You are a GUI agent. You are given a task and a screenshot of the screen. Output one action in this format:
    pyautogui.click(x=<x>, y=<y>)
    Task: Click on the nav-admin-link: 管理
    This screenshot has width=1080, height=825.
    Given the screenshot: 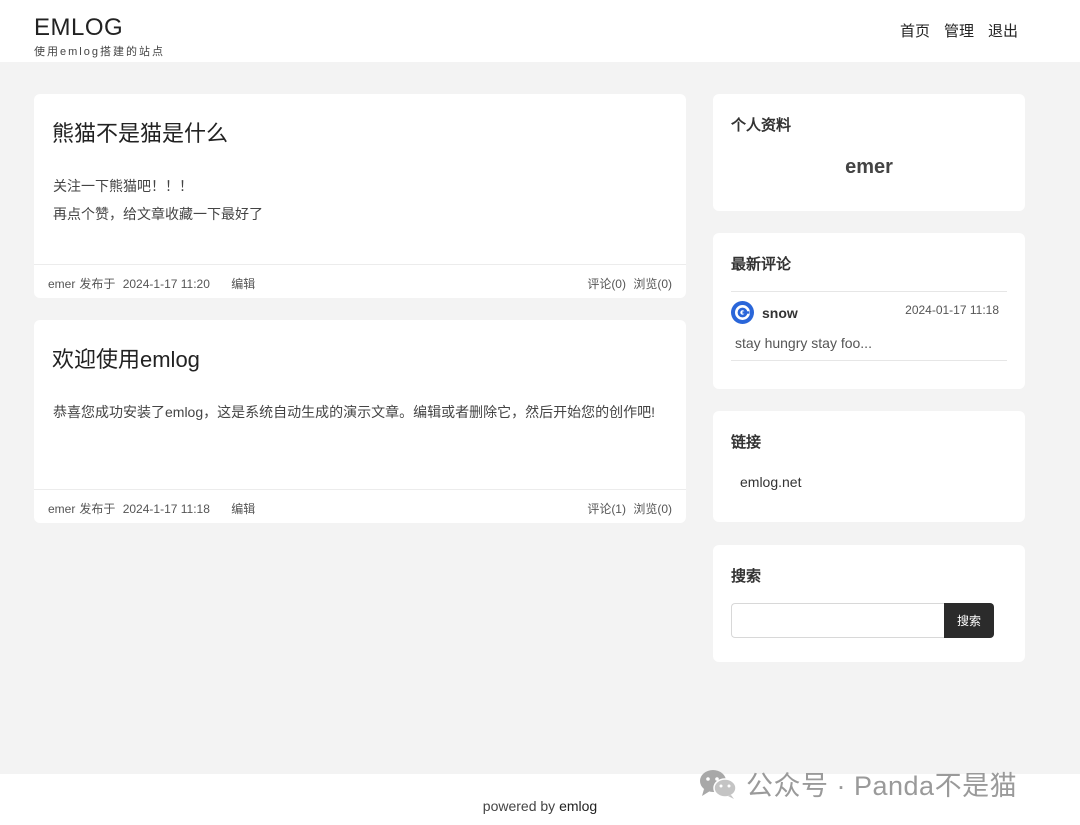 What is the action you would take?
    pyautogui.click(x=959, y=30)
    